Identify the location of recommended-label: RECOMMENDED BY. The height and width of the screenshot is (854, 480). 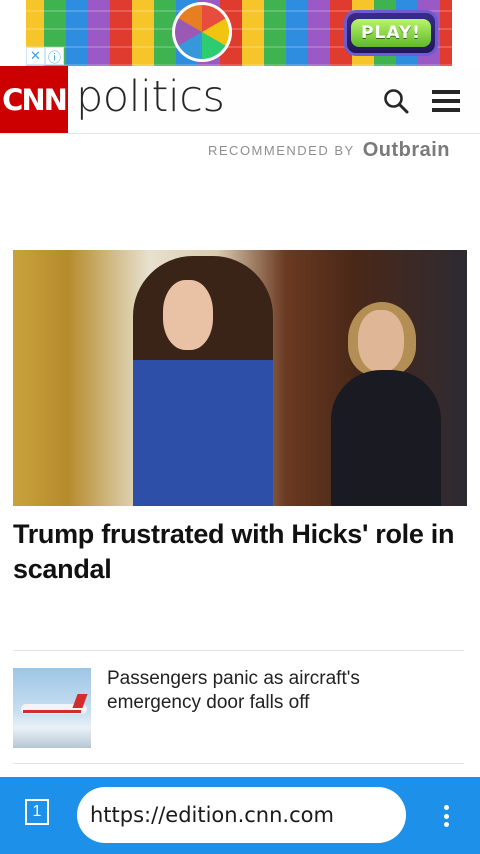
(281, 150).